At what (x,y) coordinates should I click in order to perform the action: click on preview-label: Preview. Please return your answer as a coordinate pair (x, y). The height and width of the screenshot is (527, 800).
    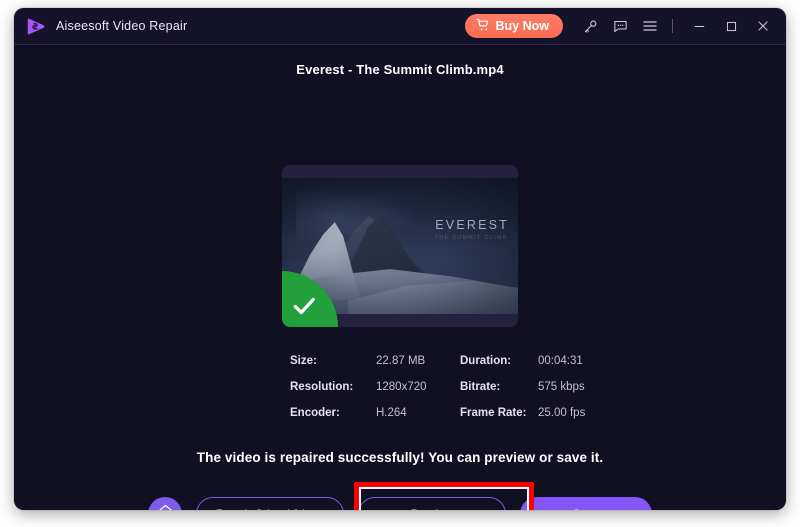
    Looking at the image, I should click on (432, 508).